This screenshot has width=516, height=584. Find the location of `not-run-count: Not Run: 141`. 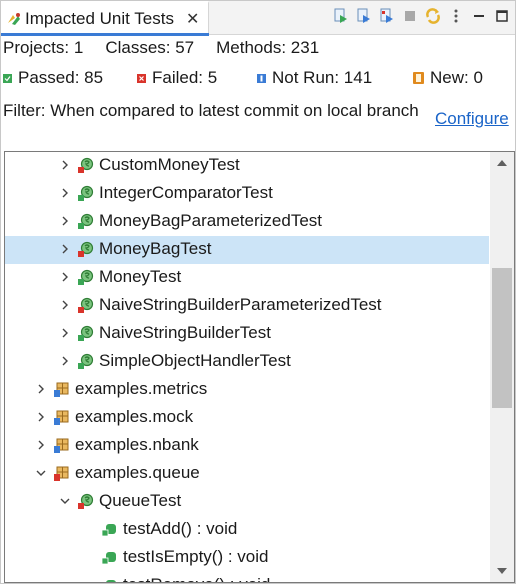

not-run-count: Not Run: 141 is located at coordinates (322, 77).